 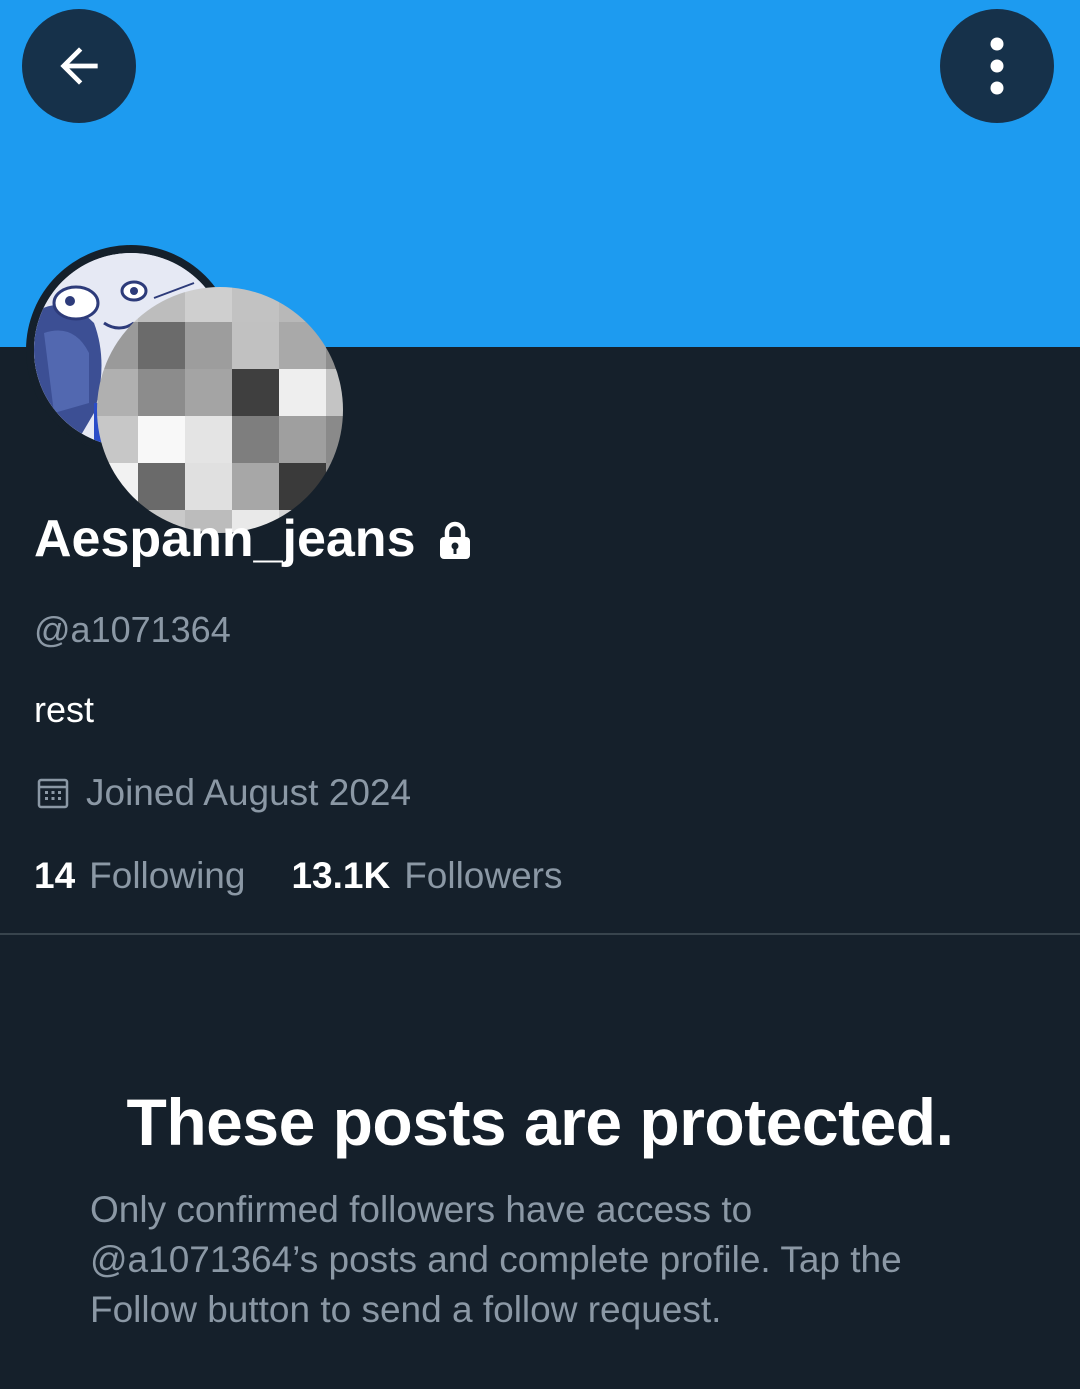 I want to click on profile-stats: 14 Following 13.1K Followers, so click(x=298, y=876).